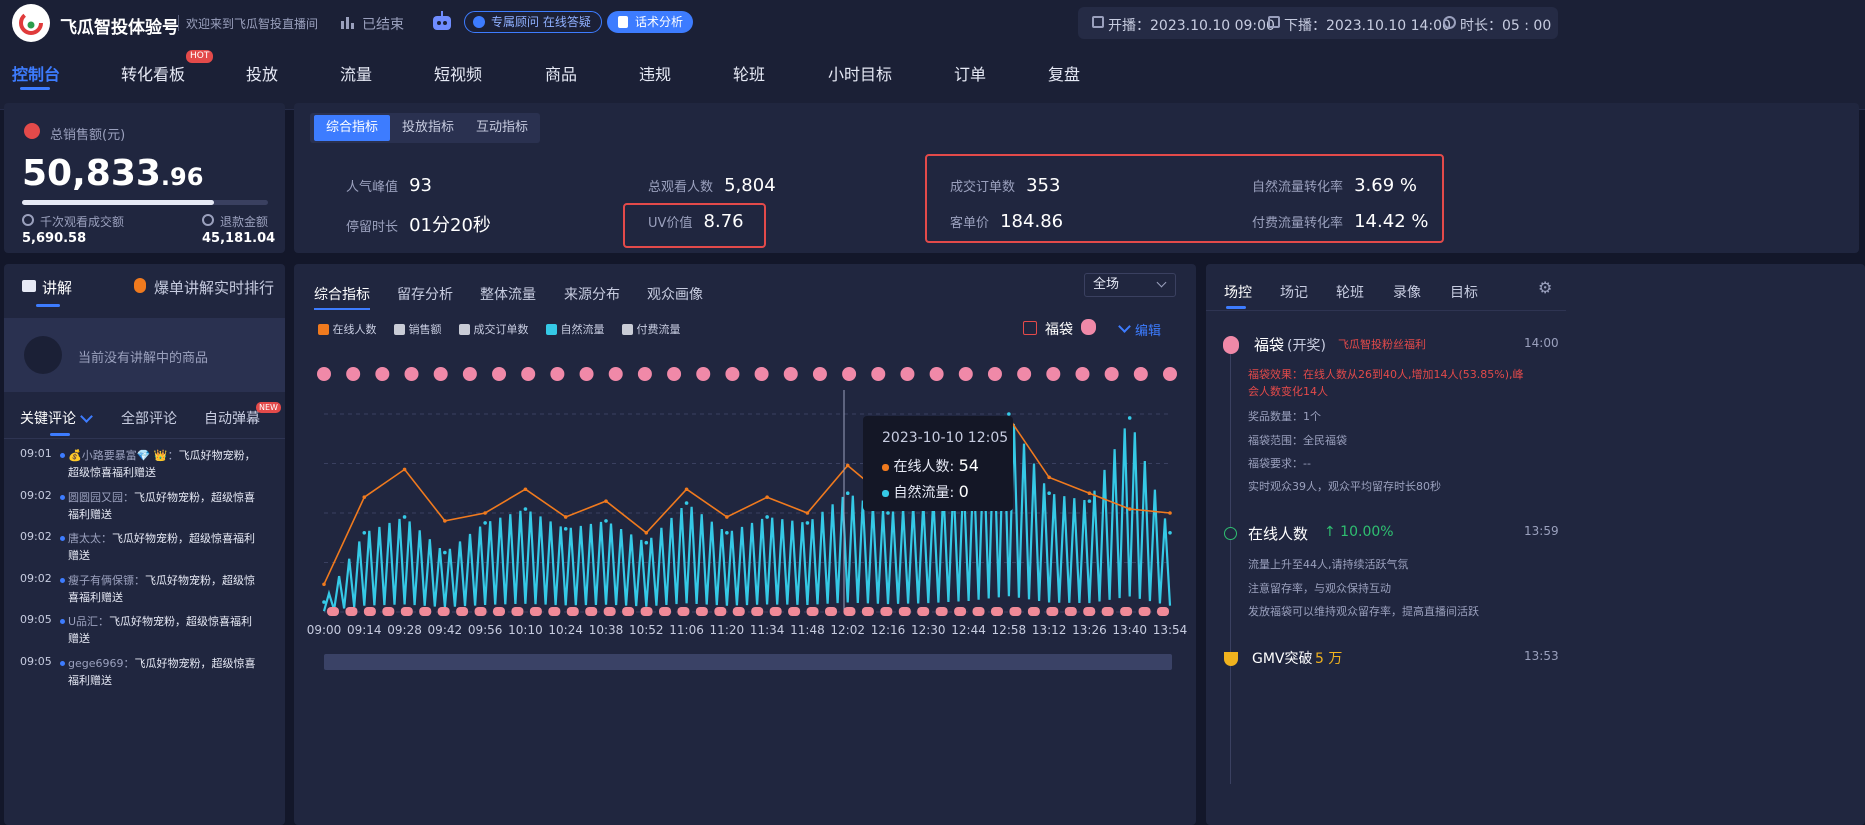 Image resolution: width=1865 pixels, height=825 pixels. Describe the element at coordinates (494, 329) in the screenshot. I see `legend-orders: 成交订单数` at that location.